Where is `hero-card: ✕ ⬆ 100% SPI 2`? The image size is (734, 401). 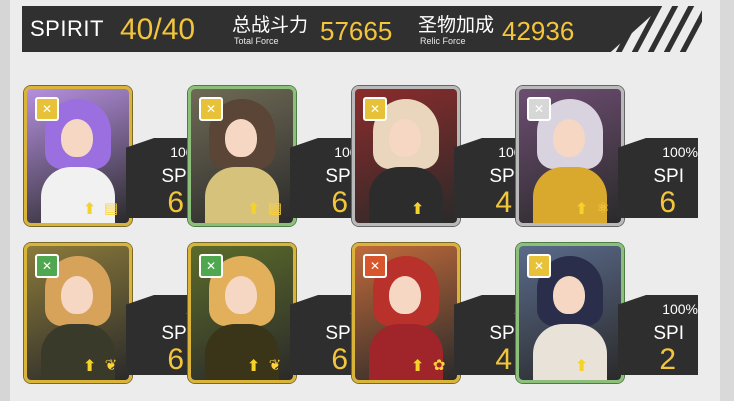 hero-card: ✕ ⬆ 100% SPI 2 is located at coordinates (608, 315).